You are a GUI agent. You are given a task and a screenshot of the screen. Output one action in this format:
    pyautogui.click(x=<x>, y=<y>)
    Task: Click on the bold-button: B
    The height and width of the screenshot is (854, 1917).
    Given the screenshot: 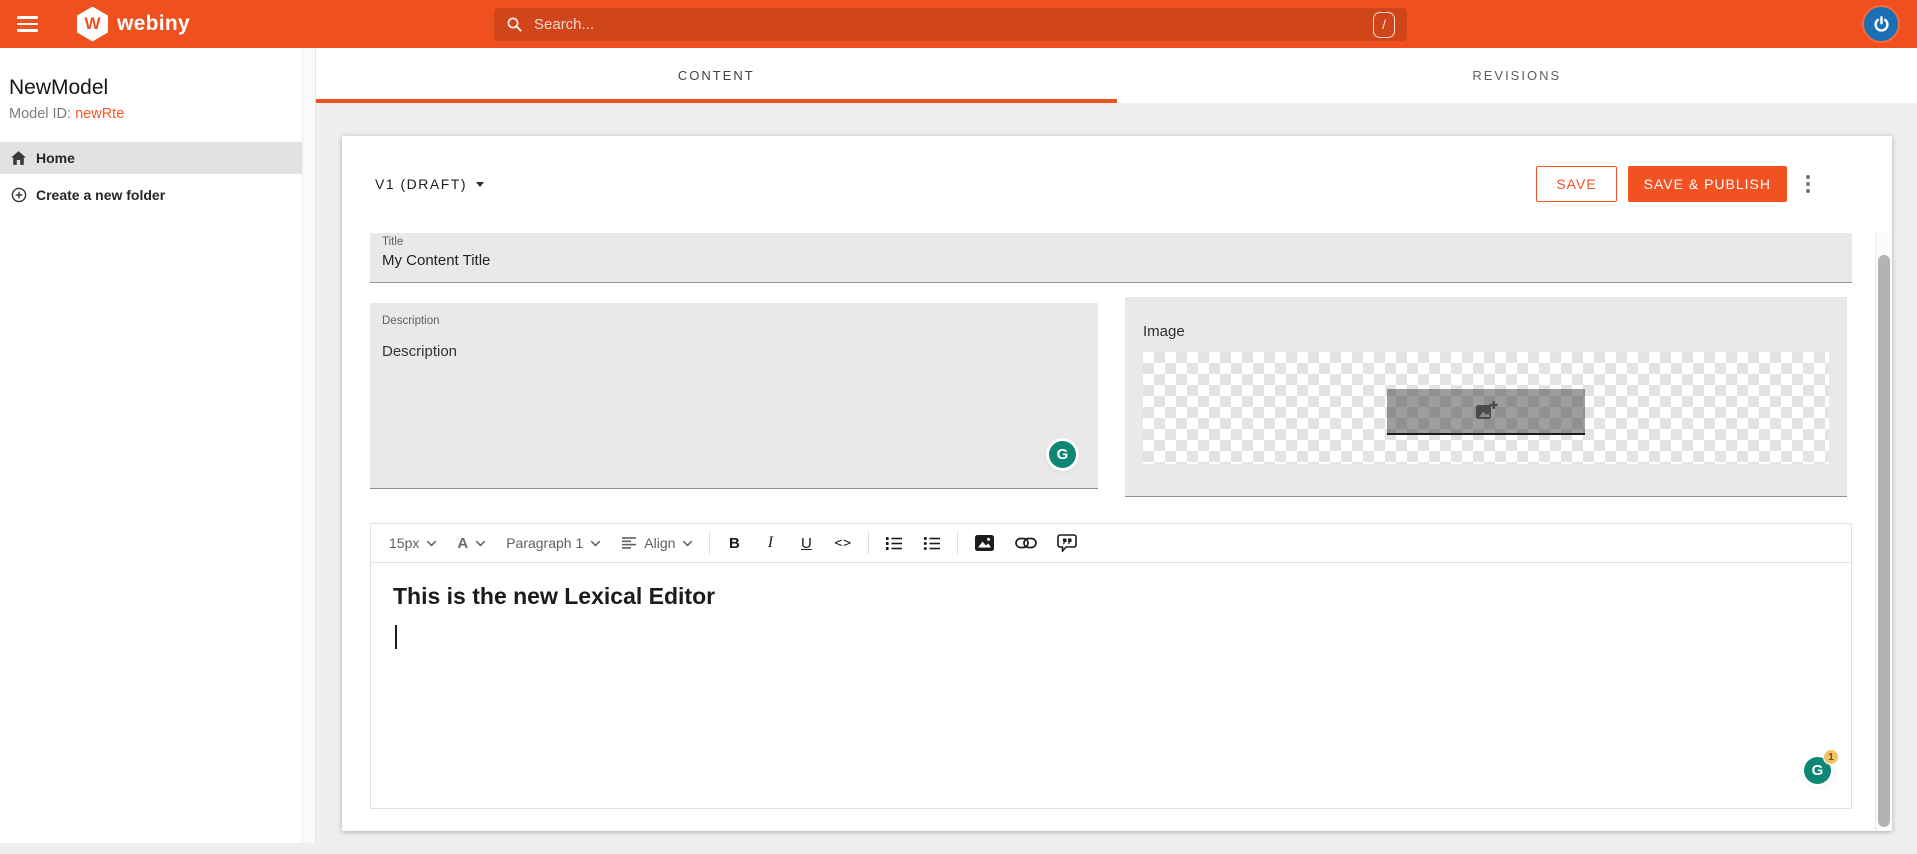 What is the action you would take?
    pyautogui.click(x=734, y=543)
    